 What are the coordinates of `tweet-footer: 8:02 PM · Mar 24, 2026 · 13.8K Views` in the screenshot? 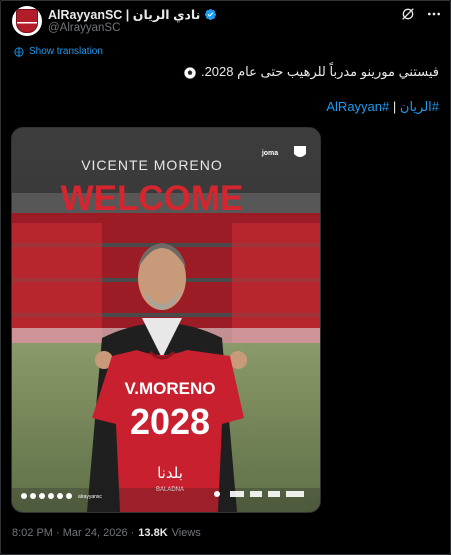 It's located at (106, 533).